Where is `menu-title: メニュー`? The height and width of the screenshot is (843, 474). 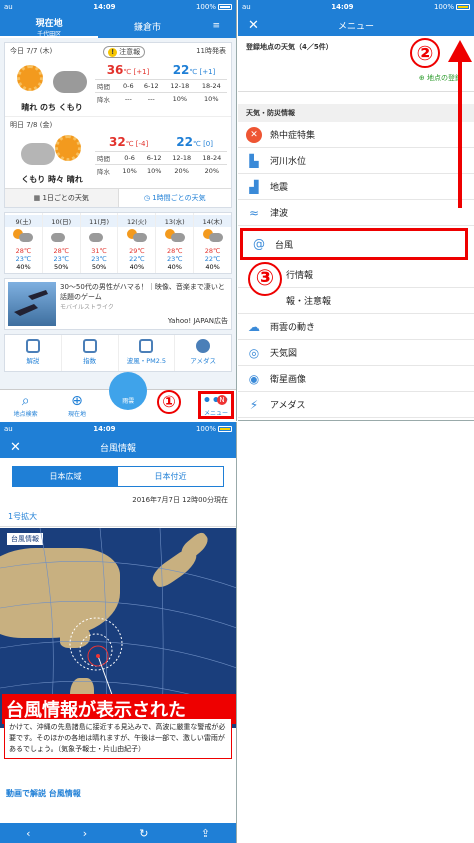
menu-title: メニュー is located at coordinates (355, 26).